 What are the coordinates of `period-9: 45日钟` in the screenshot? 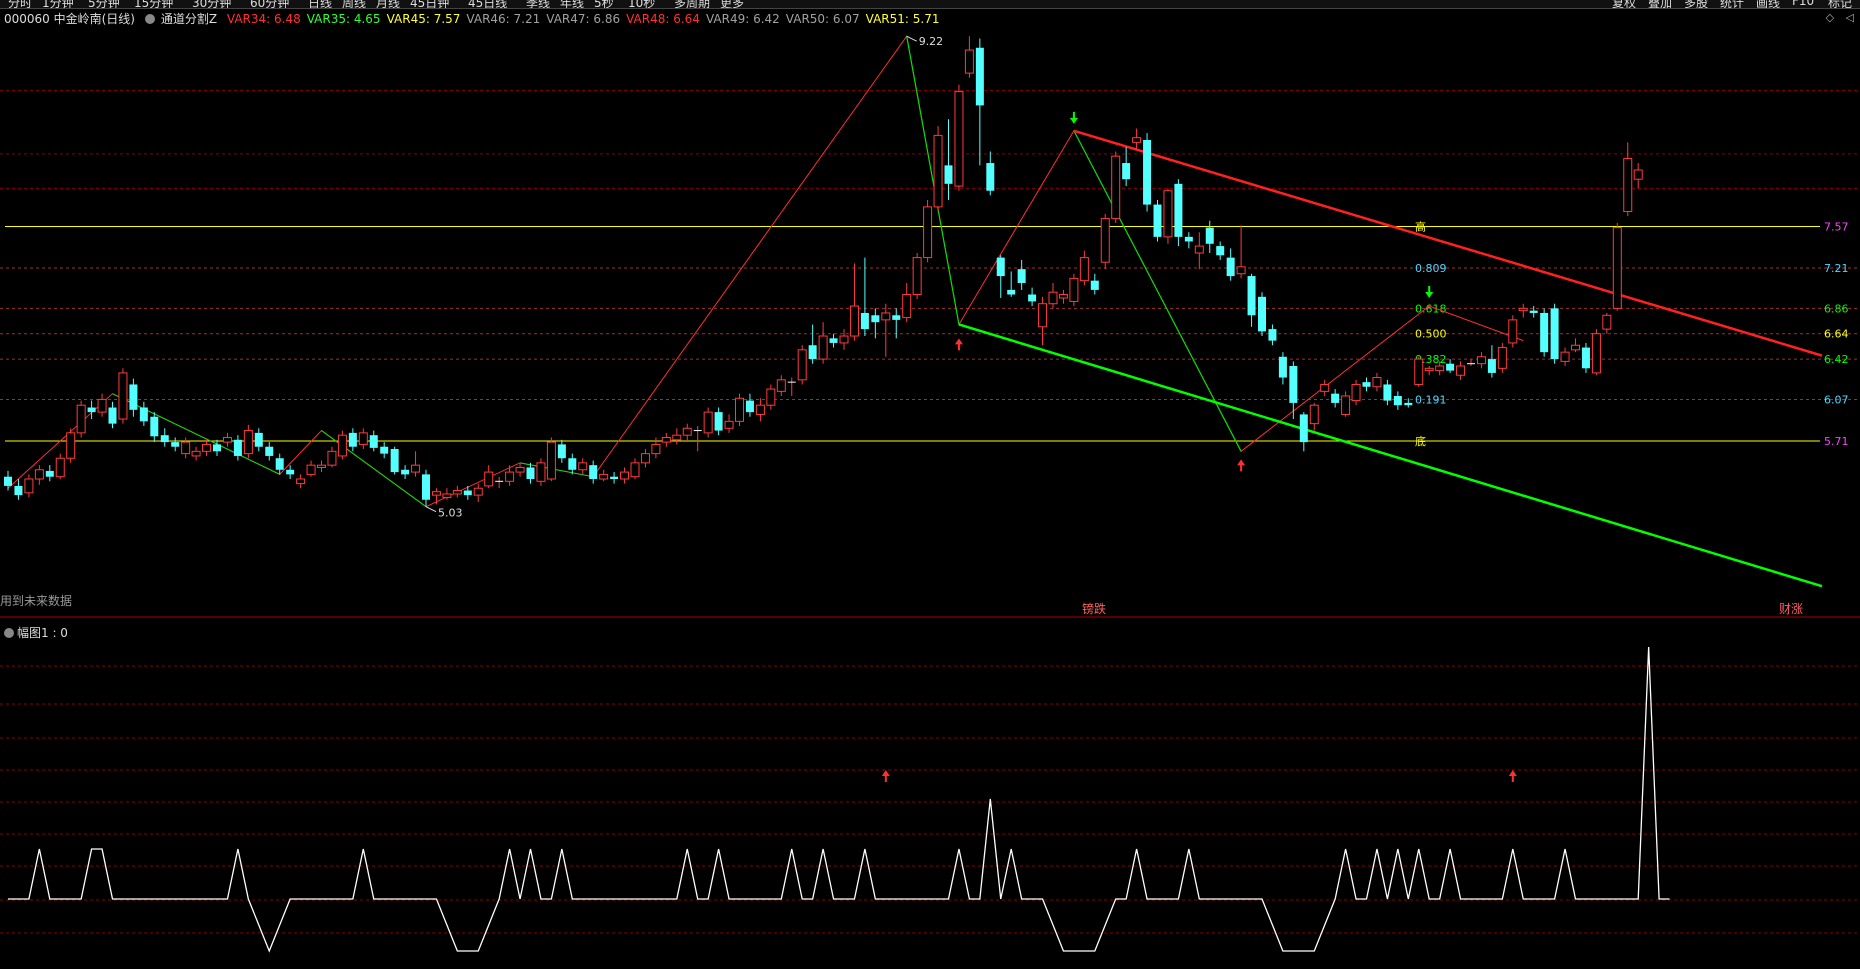 It's located at (429, 4).